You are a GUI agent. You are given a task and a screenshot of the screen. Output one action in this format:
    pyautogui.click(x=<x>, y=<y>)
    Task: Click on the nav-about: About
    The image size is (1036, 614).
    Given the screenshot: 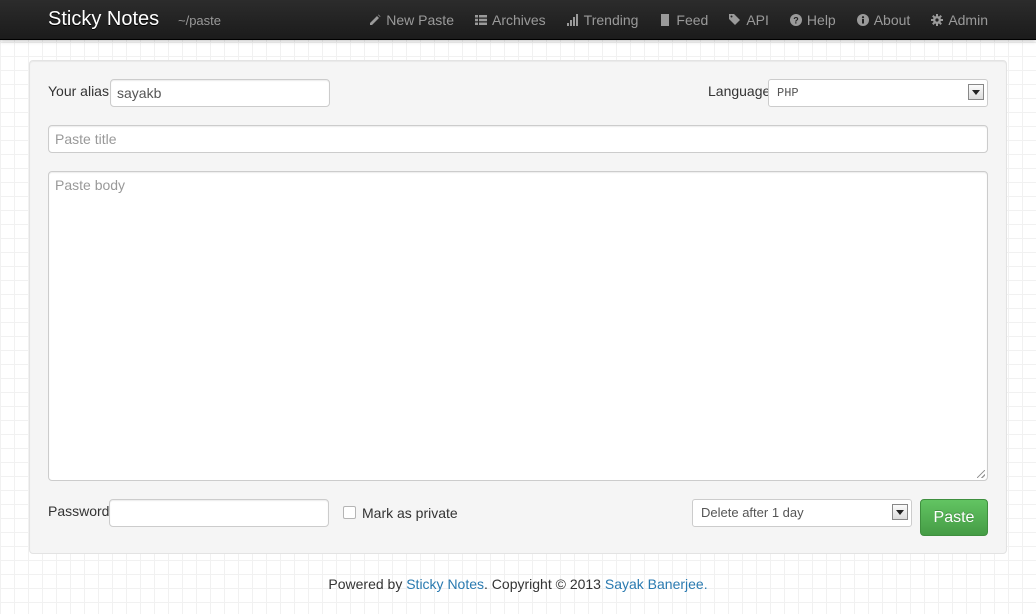 What is the action you would take?
    pyautogui.click(x=883, y=20)
    